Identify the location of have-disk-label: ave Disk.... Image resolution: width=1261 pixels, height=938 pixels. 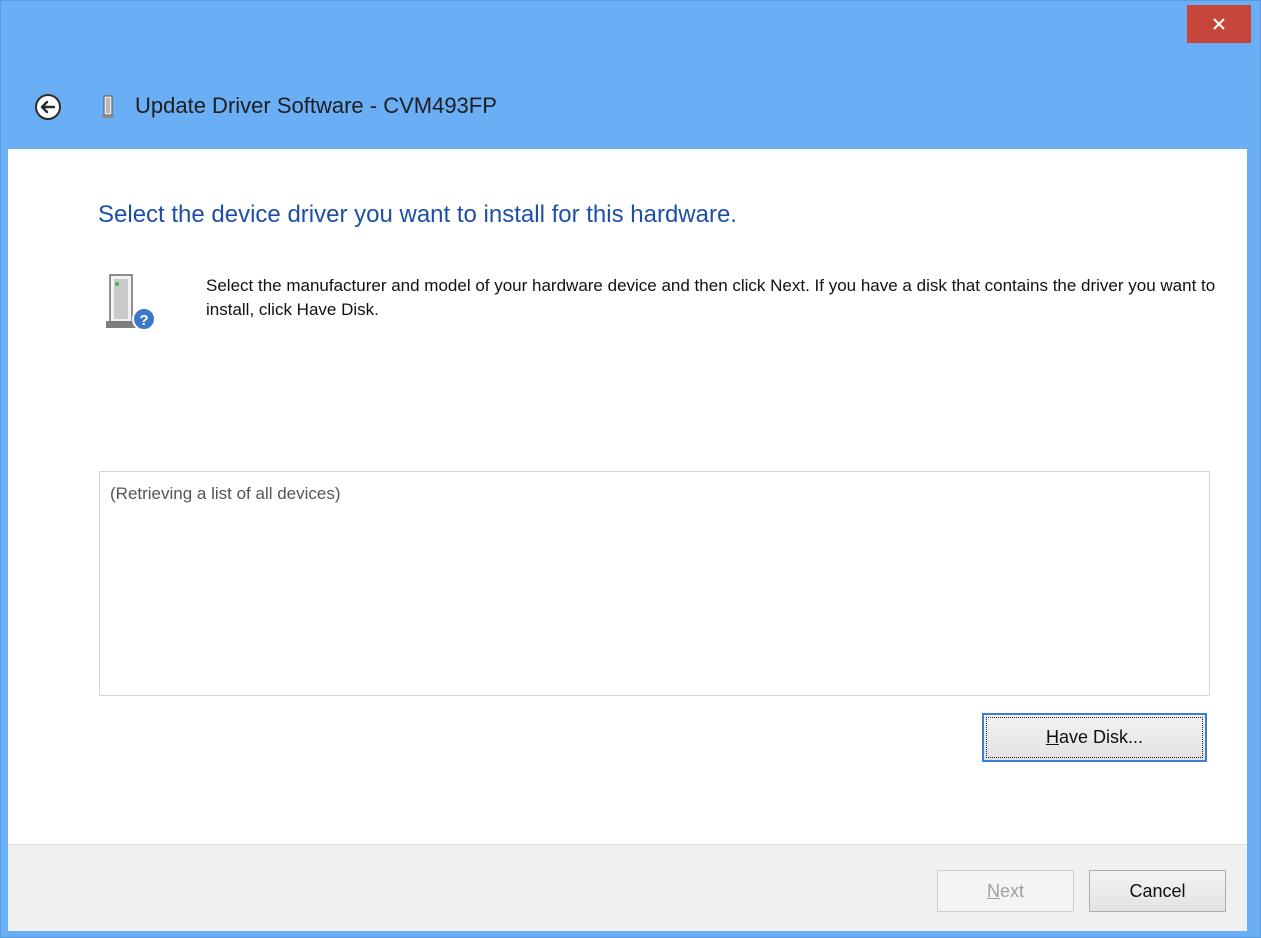
(1101, 737).